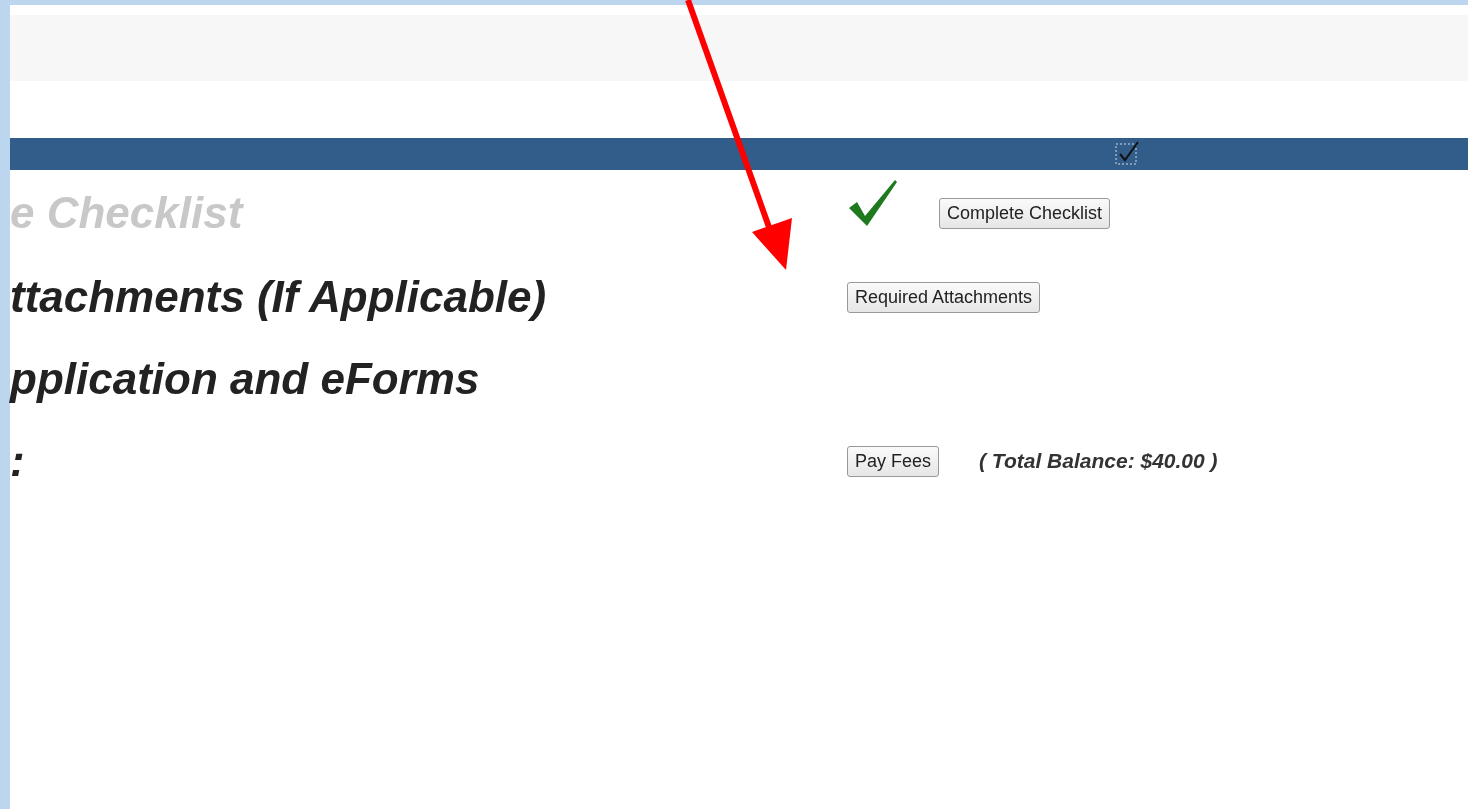 The image size is (1468, 809). I want to click on step-title: :, so click(18, 461).